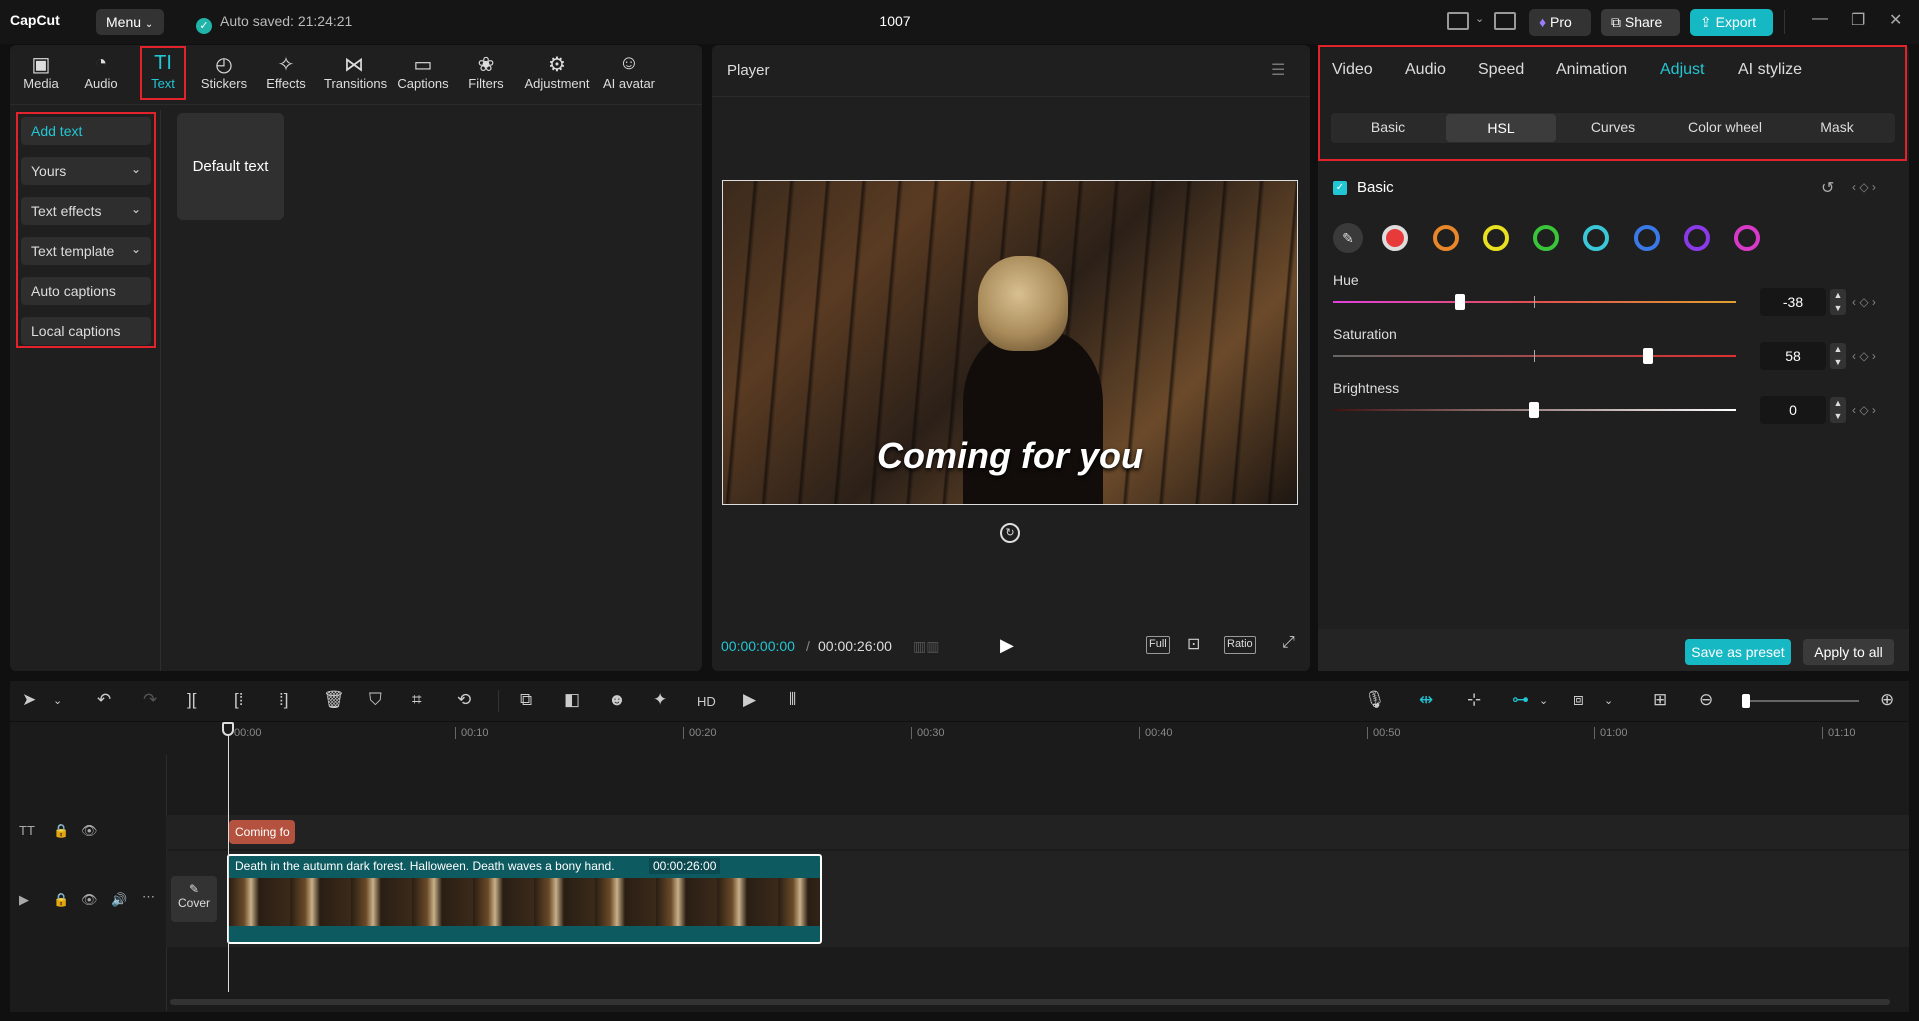 The height and width of the screenshot is (1021, 1919). What do you see at coordinates (1560, 22) in the screenshot?
I see `pro-button: ♦ Pro` at bounding box center [1560, 22].